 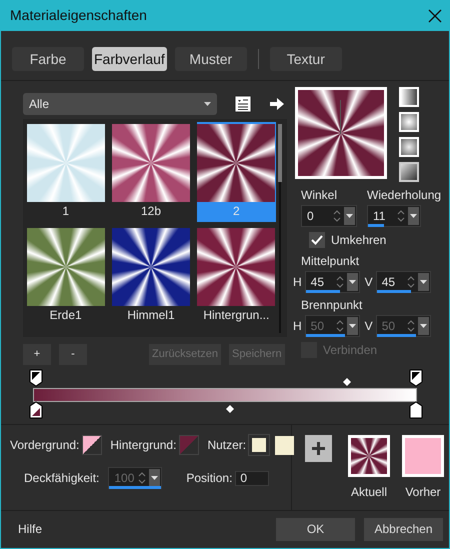 What do you see at coordinates (143, 445) in the screenshot?
I see `swatch-label: Hintergrund:` at bounding box center [143, 445].